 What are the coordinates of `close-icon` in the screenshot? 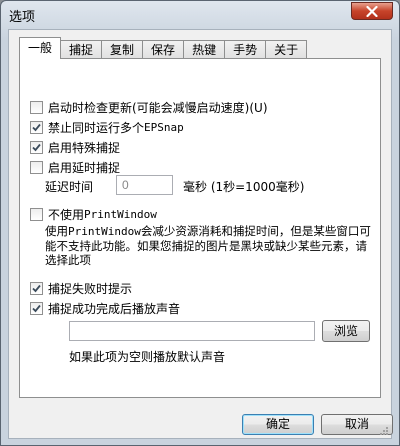 It's located at (372, 11).